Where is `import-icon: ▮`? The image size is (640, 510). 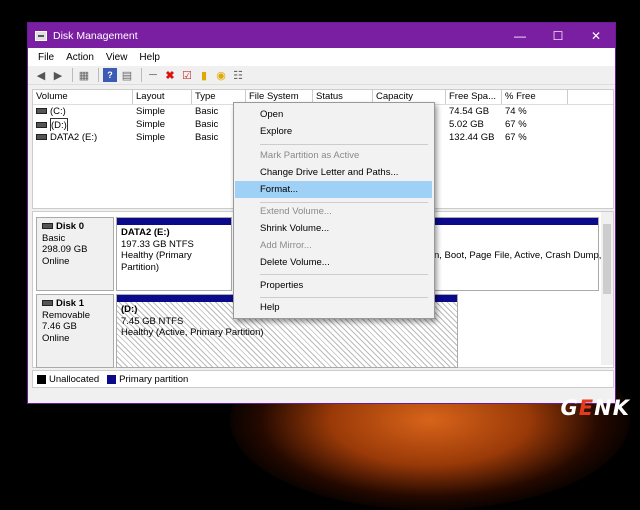
import-icon: ▮ is located at coordinates (204, 75).